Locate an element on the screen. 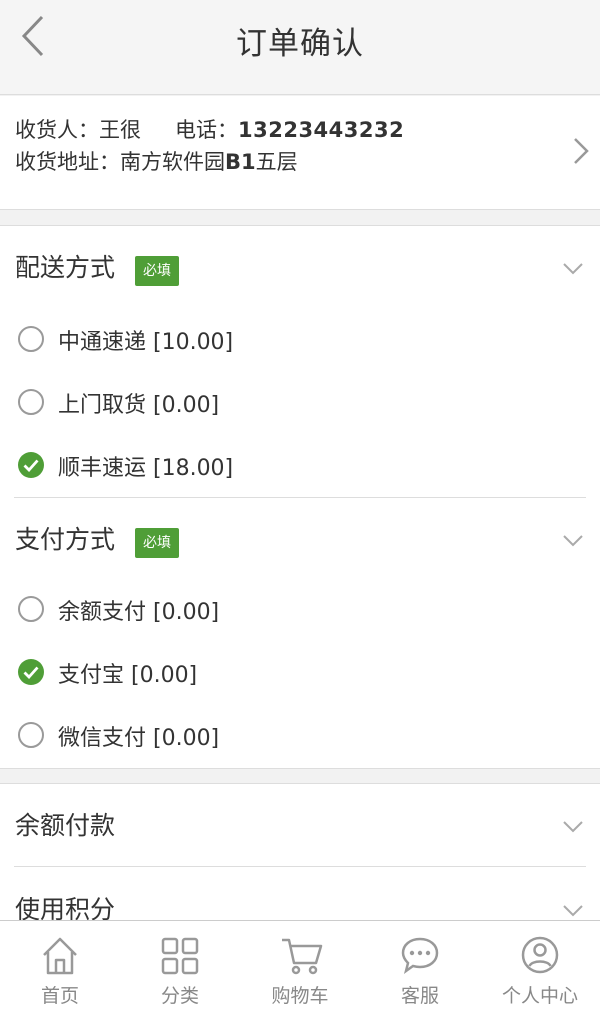 Image resolution: width=600 pixels, height=1018 pixels. user-icon is located at coordinates (540, 955).